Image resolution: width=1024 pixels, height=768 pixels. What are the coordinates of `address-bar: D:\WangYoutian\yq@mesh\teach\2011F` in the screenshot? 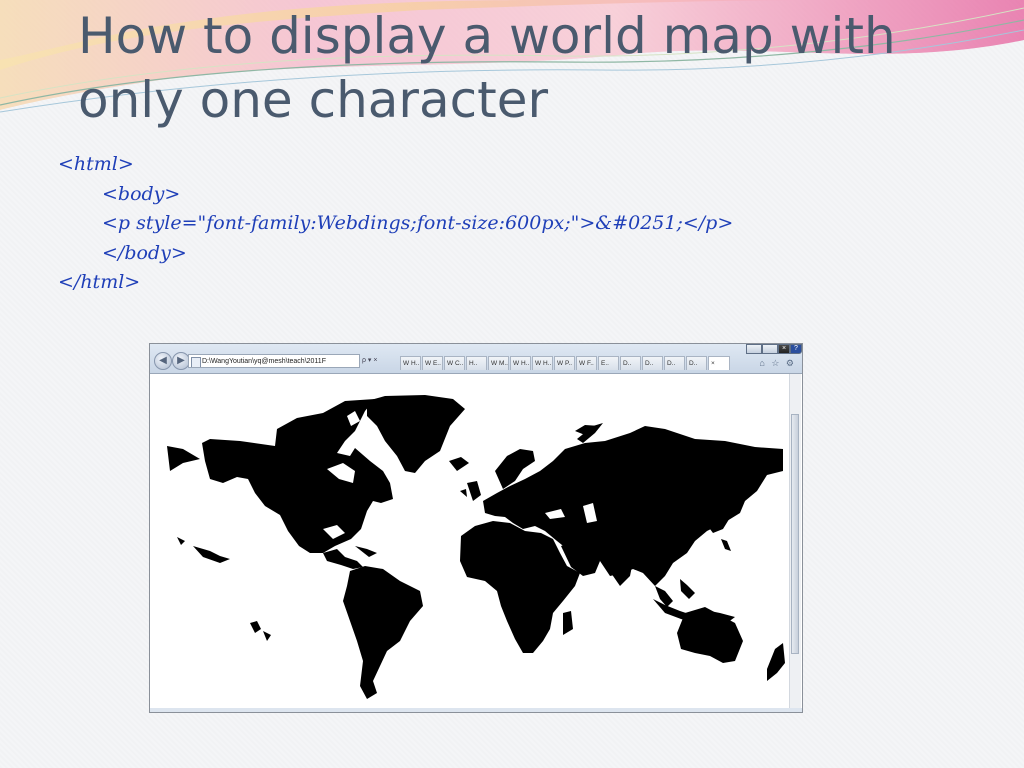 It's located at (274, 361).